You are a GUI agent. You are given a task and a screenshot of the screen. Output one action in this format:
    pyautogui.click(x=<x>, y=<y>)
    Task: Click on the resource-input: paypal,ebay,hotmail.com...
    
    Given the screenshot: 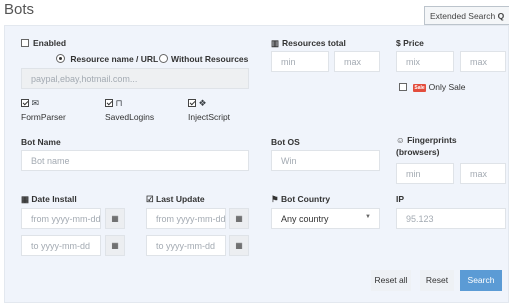 What is the action you would take?
    pyautogui.click(x=135, y=78)
    